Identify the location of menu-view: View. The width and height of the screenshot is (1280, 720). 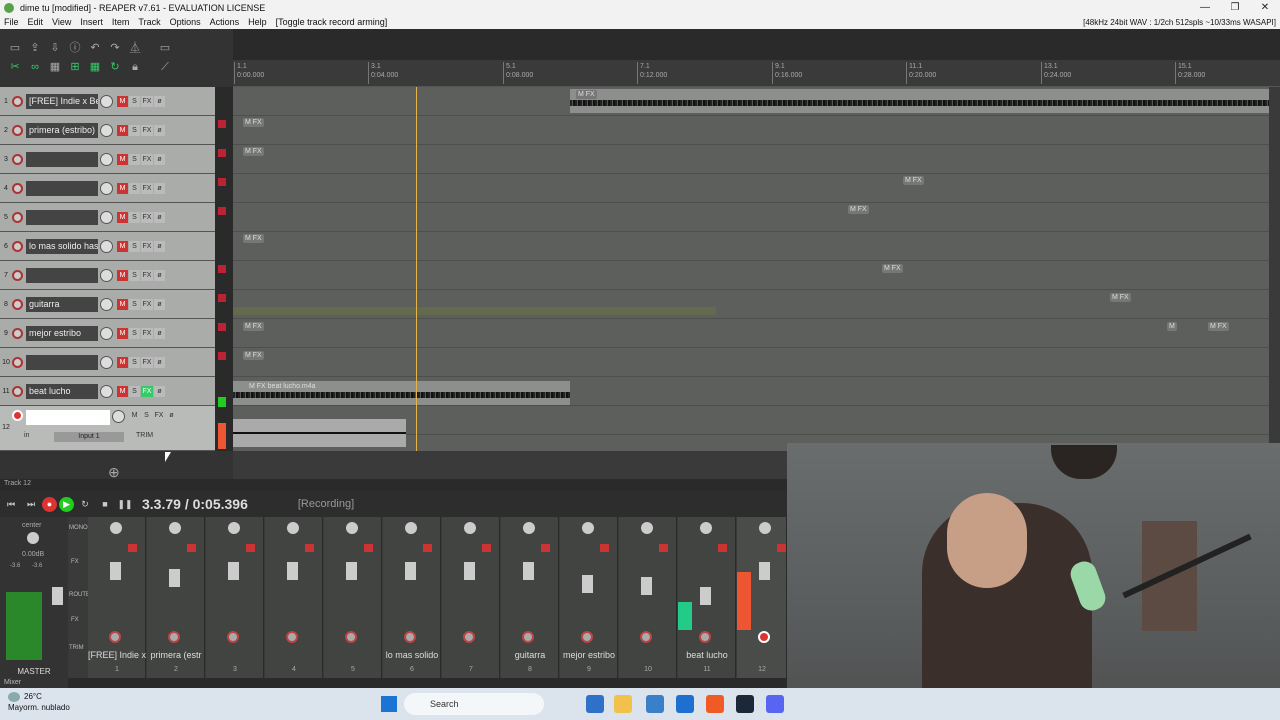
(61, 22).